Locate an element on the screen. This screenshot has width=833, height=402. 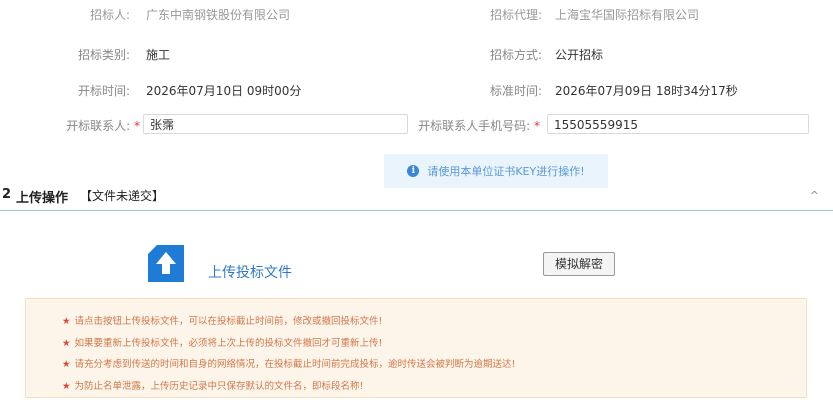
contact-label: 开标联系人: is located at coordinates (98, 126).